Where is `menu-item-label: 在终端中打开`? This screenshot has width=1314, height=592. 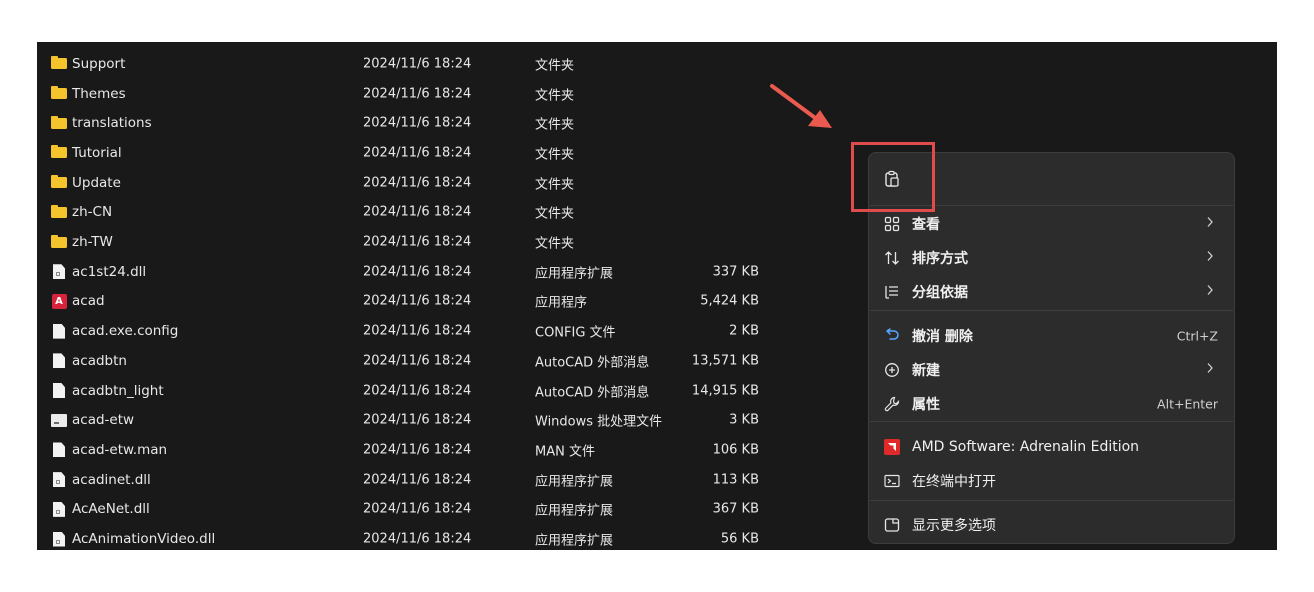
menu-item-label: 在终端中打开 is located at coordinates (954, 482).